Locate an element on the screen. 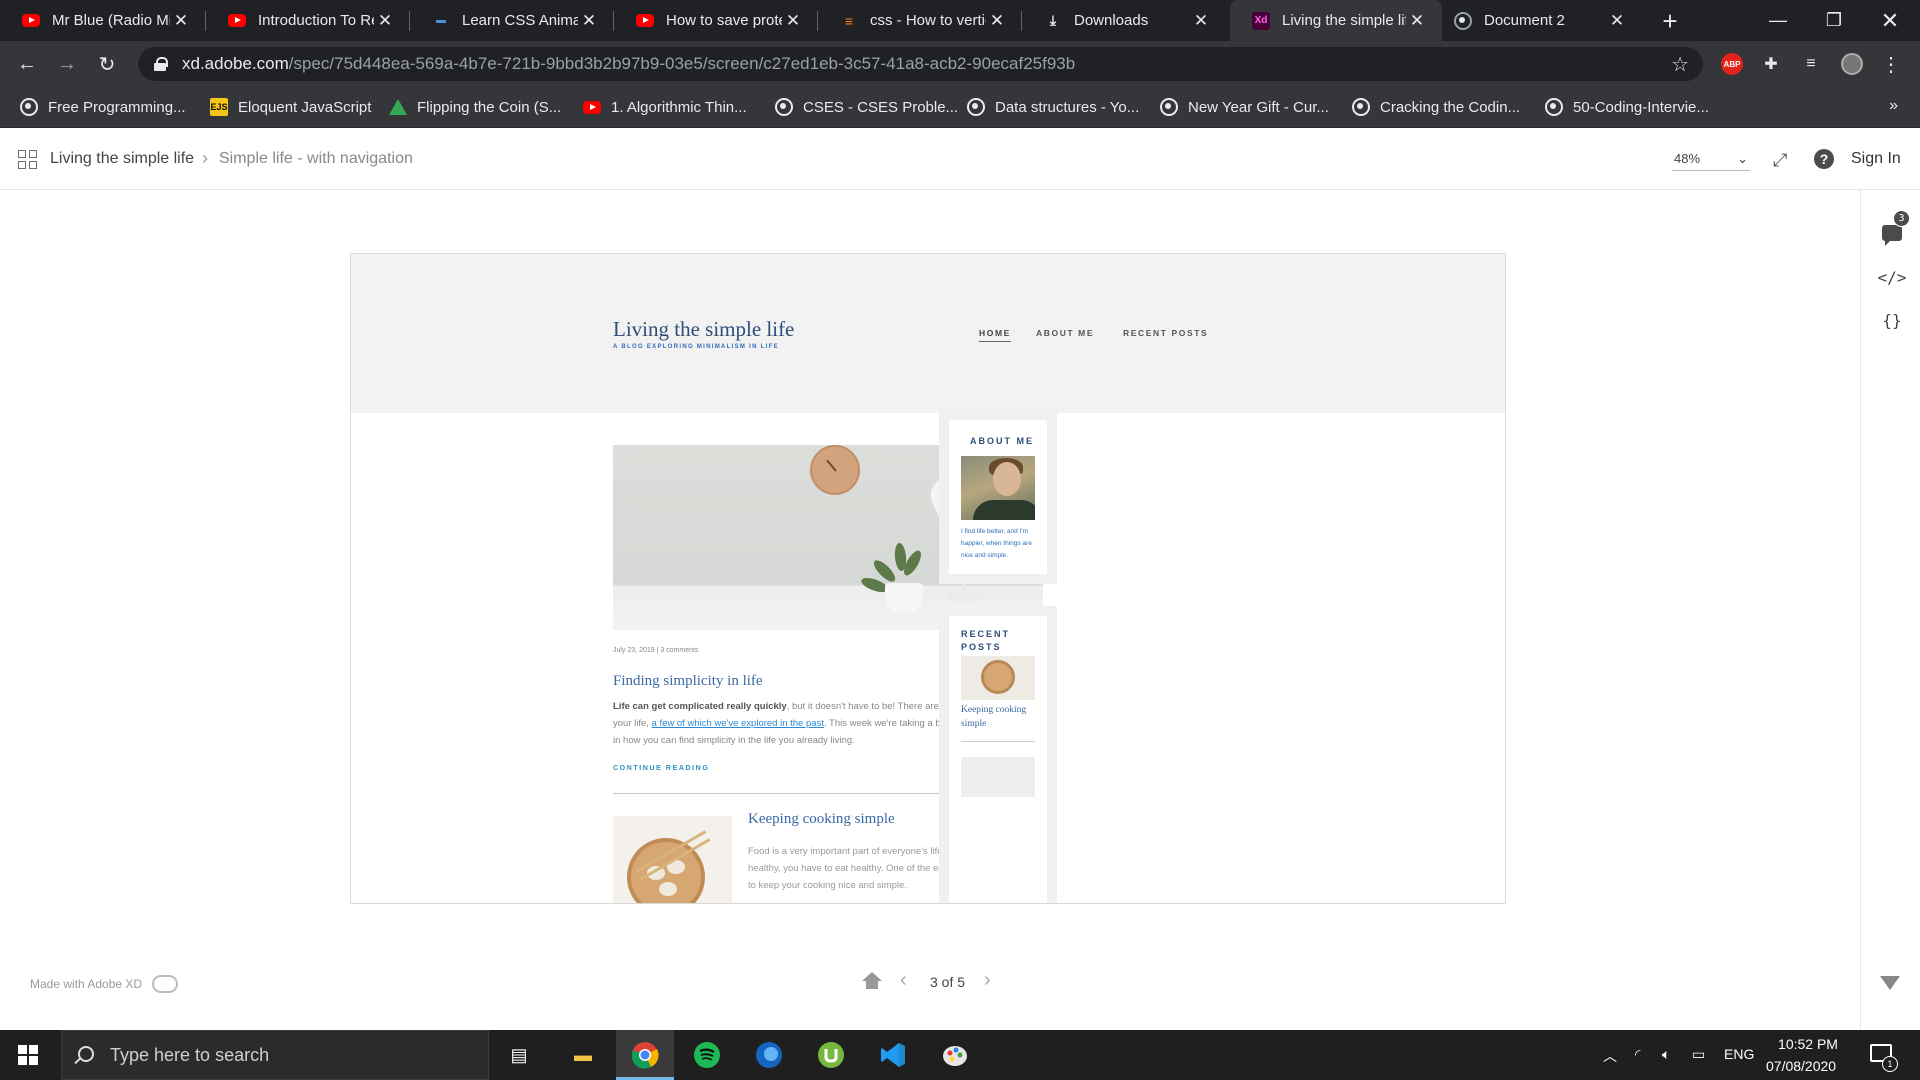 This screenshot has height=1080, width=1920. stackoverflow-icon: ≡ is located at coordinates (849, 20).